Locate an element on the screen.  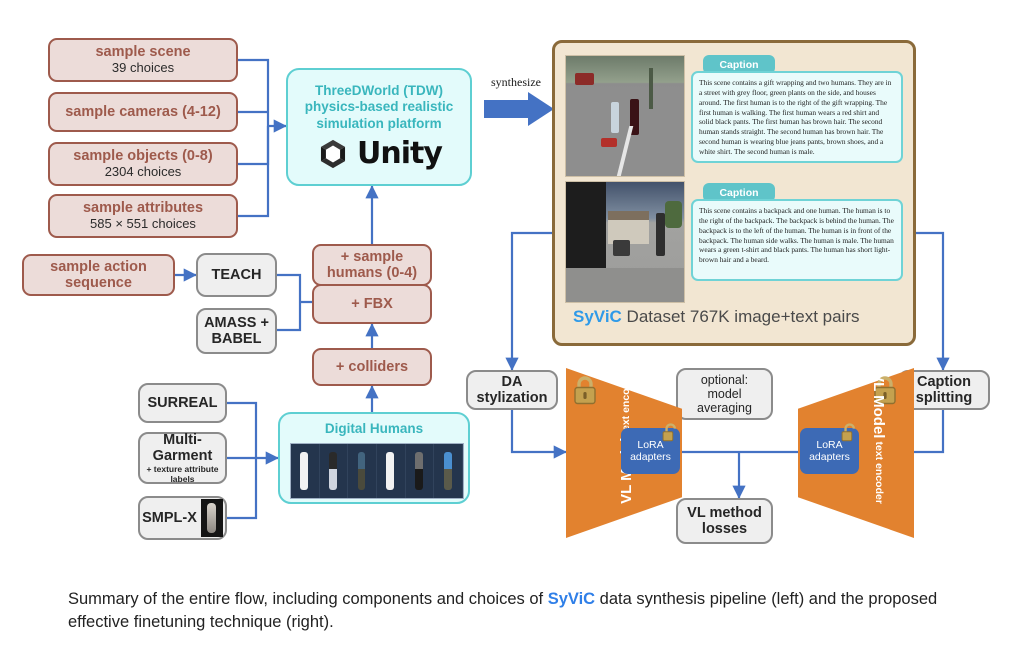
amass-line-1: AMASS + is located at coordinates (236, 322).